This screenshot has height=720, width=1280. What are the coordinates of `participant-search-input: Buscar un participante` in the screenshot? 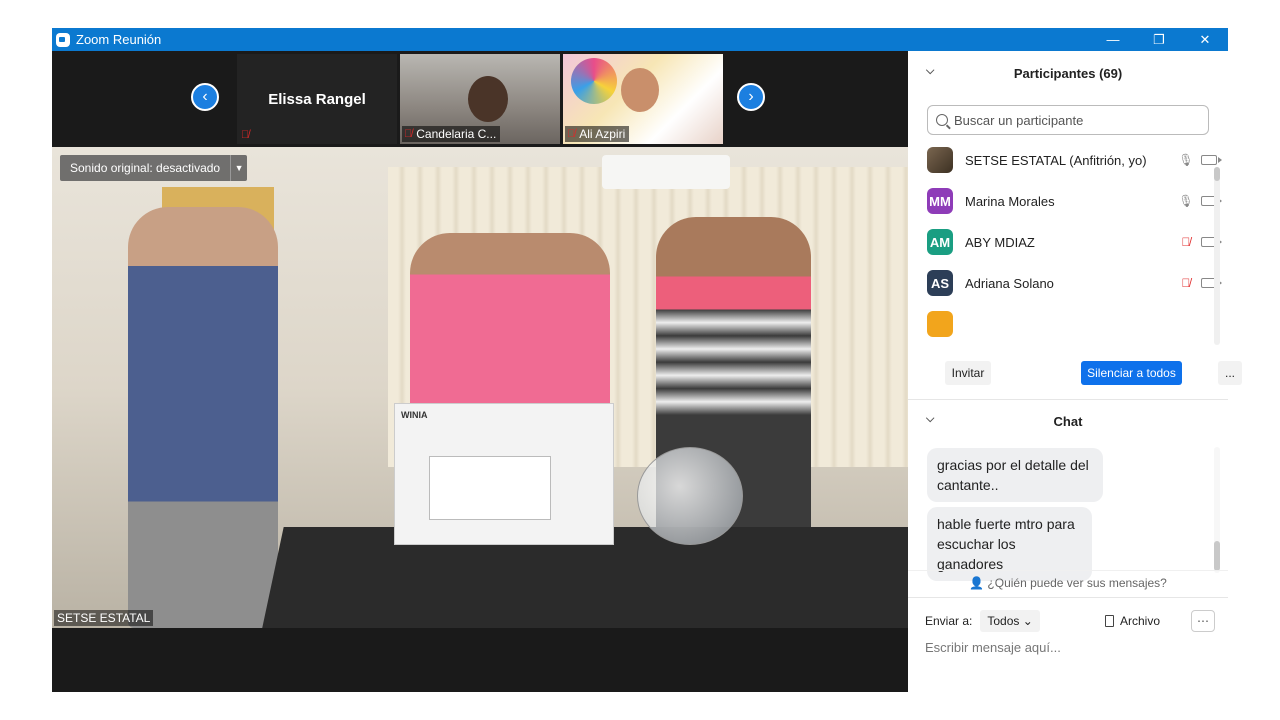 It's located at (1068, 120).